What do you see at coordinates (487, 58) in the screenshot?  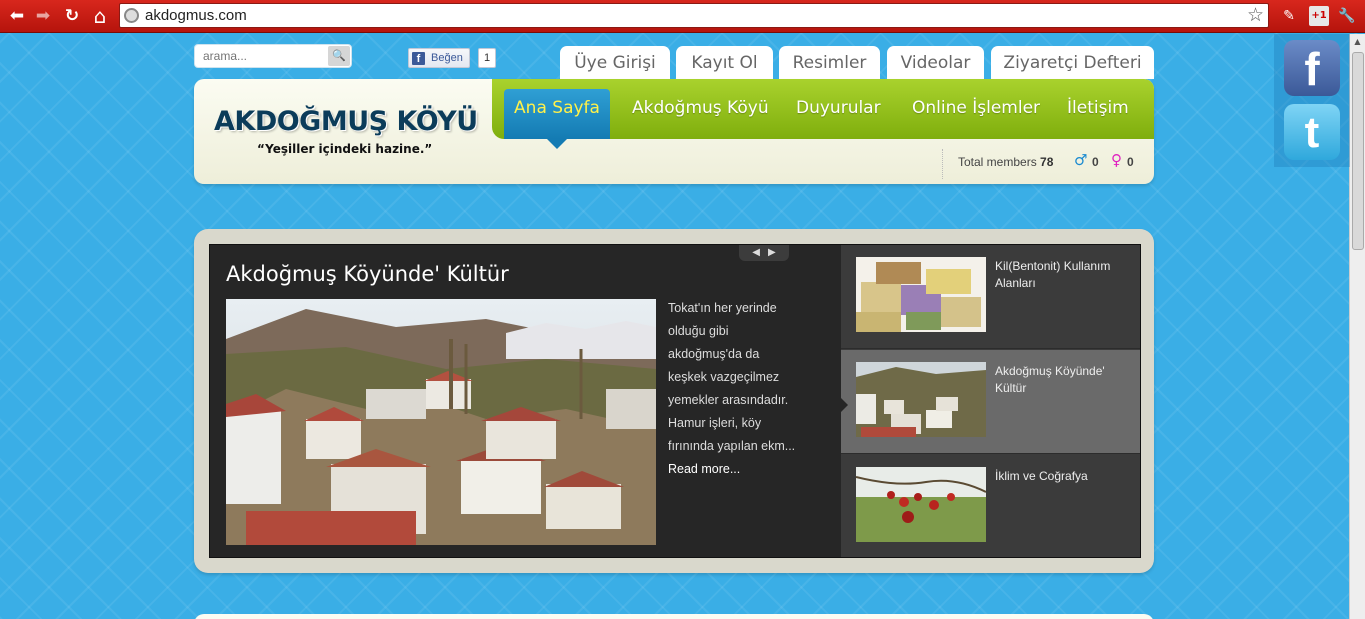 I see `like-count: 1` at bounding box center [487, 58].